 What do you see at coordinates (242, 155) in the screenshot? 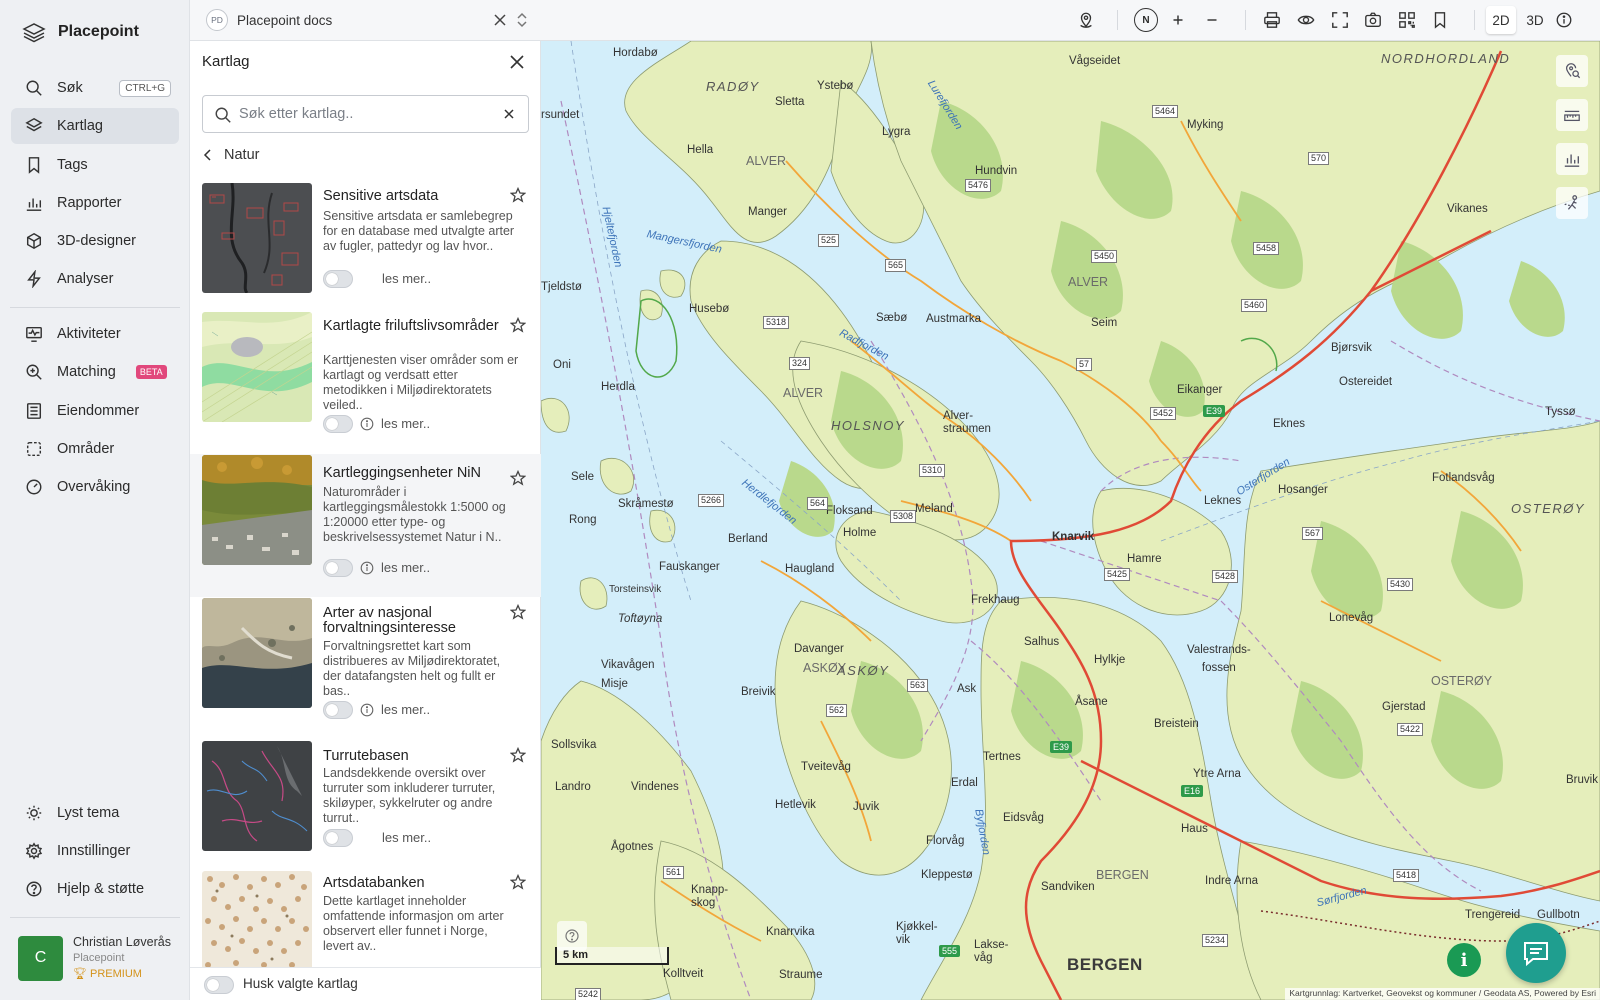
I see `breadcrumb-label: Natur` at bounding box center [242, 155].